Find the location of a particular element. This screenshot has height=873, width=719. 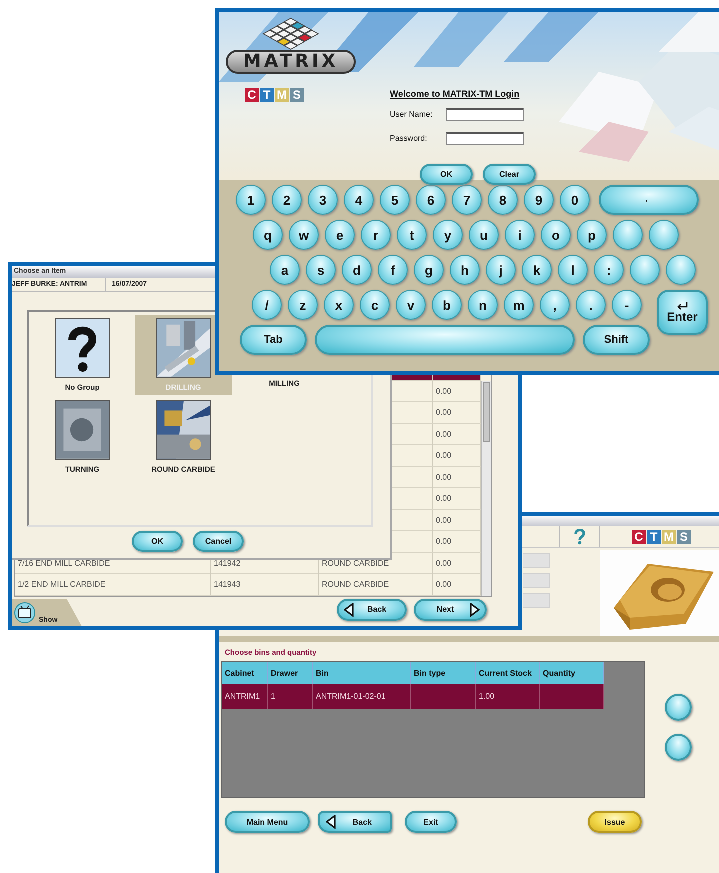

key: - is located at coordinates (627, 305).